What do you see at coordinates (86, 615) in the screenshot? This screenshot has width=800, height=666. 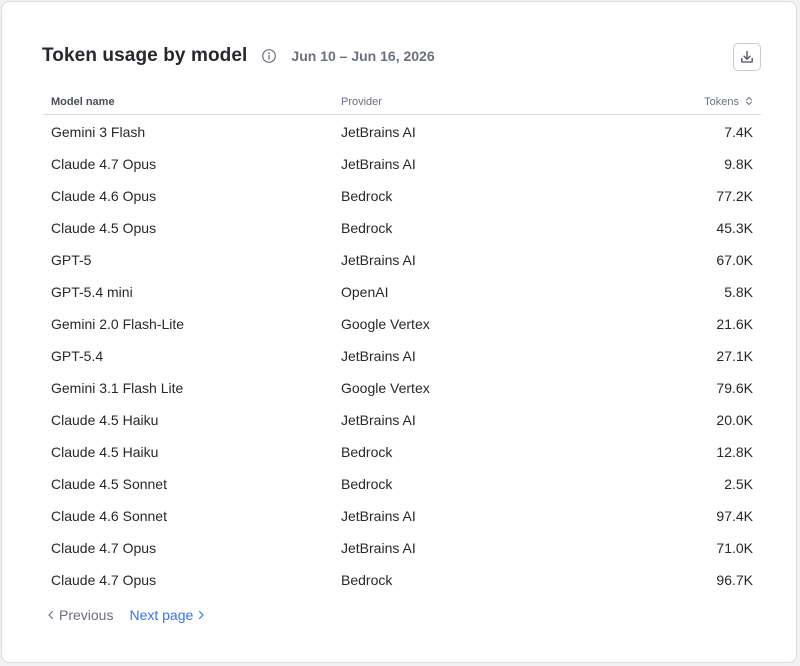 I see `previous-page-label: Previous` at bounding box center [86, 615].